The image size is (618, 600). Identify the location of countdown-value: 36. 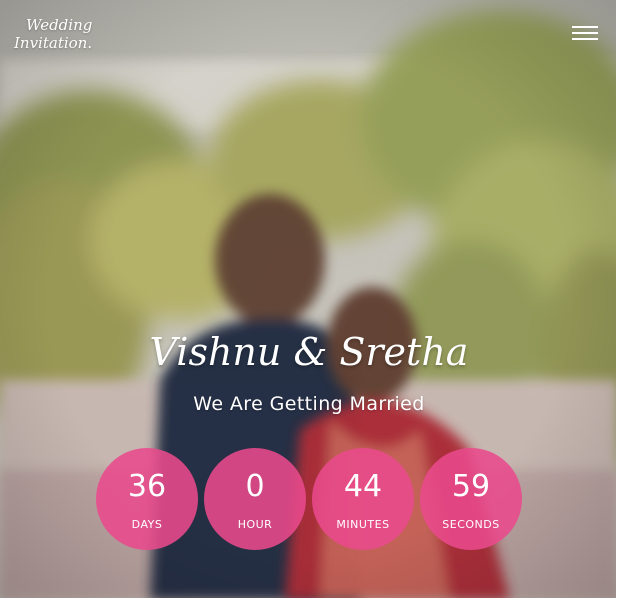
(147, 486).